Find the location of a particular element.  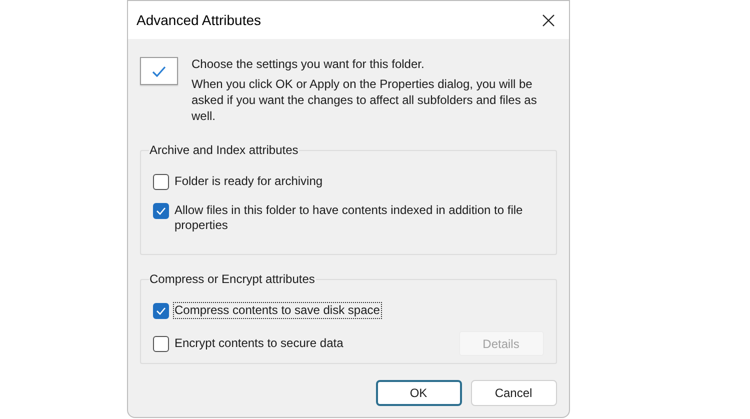

checkbox-label: Encrypt contents to secure data is located at coordinates (259, 343).